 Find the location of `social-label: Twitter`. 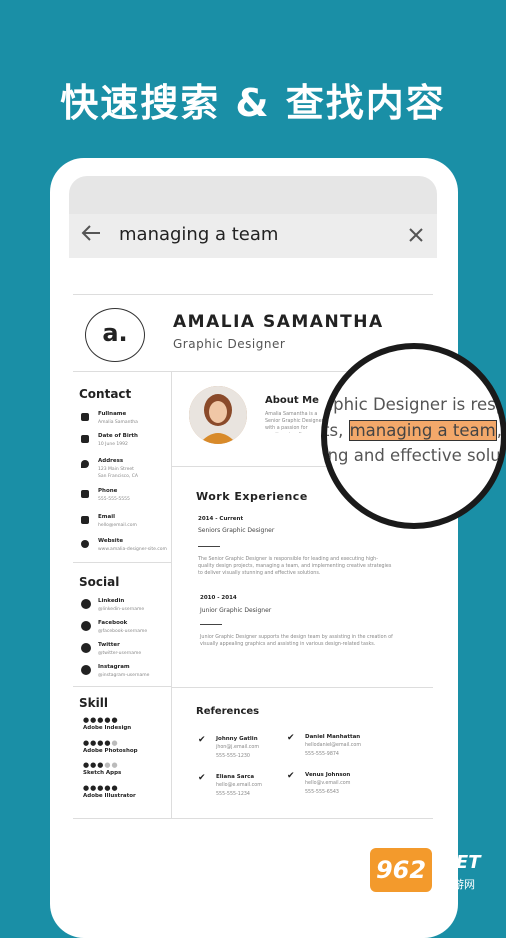

social-label: Twitter is located at coordinates (109, 645).